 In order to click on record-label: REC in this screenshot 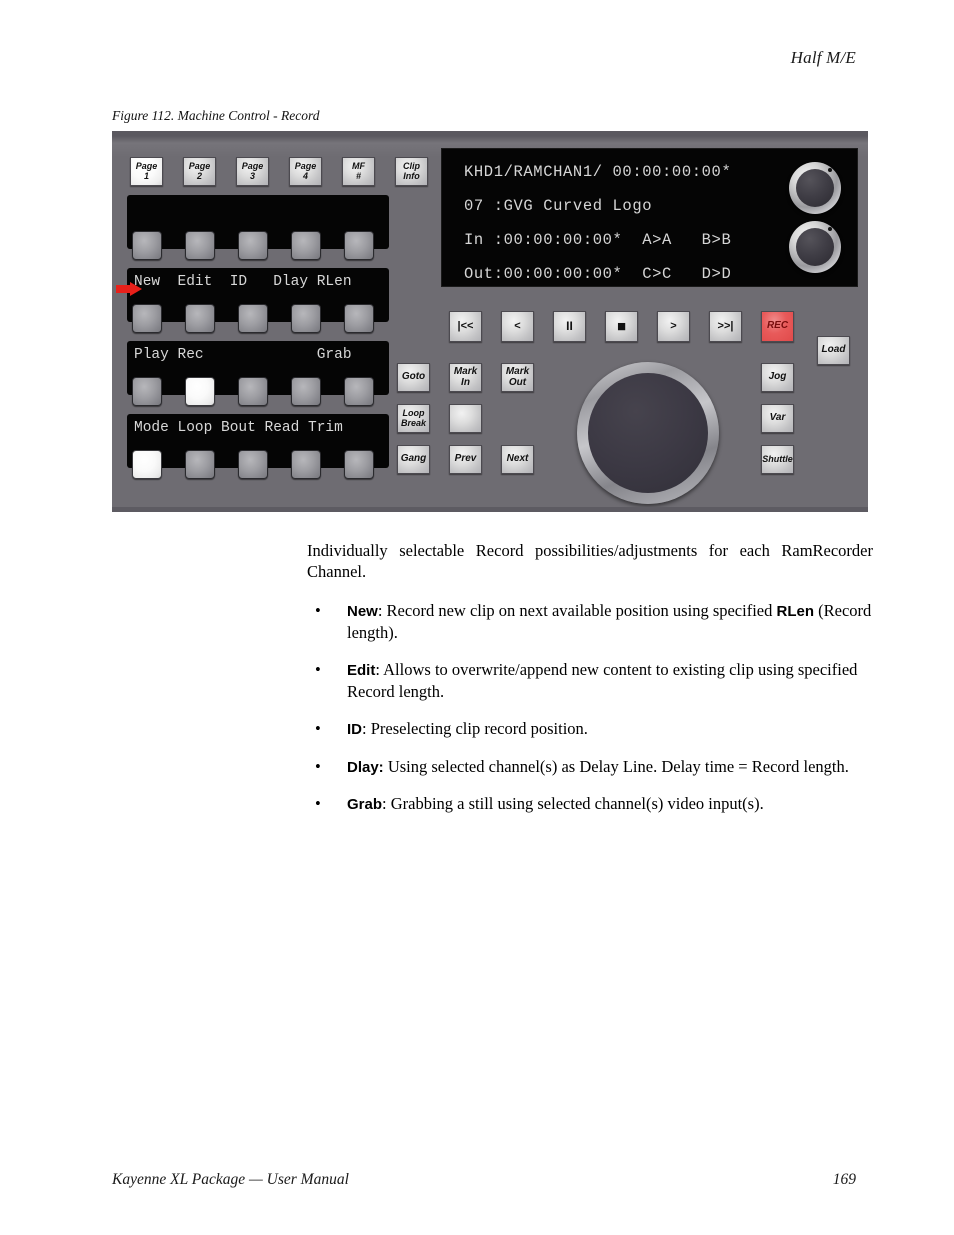, I will do `click(777, 326)`.